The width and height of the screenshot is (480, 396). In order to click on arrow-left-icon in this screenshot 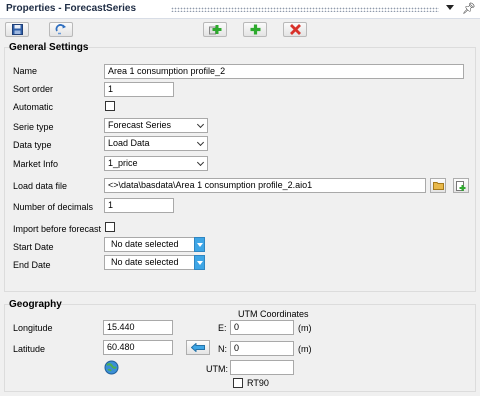, I will do `click(198, 347)`.